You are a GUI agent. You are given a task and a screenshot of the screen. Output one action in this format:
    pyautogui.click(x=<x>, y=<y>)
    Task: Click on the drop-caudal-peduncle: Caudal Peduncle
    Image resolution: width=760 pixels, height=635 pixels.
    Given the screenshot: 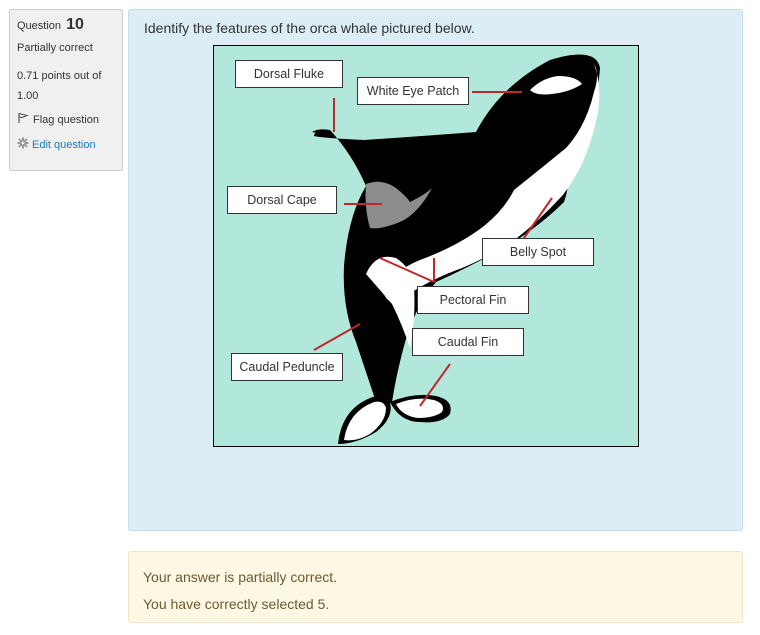 What is the action you would take?
    pyautogui.click(x=287, y=367)
    